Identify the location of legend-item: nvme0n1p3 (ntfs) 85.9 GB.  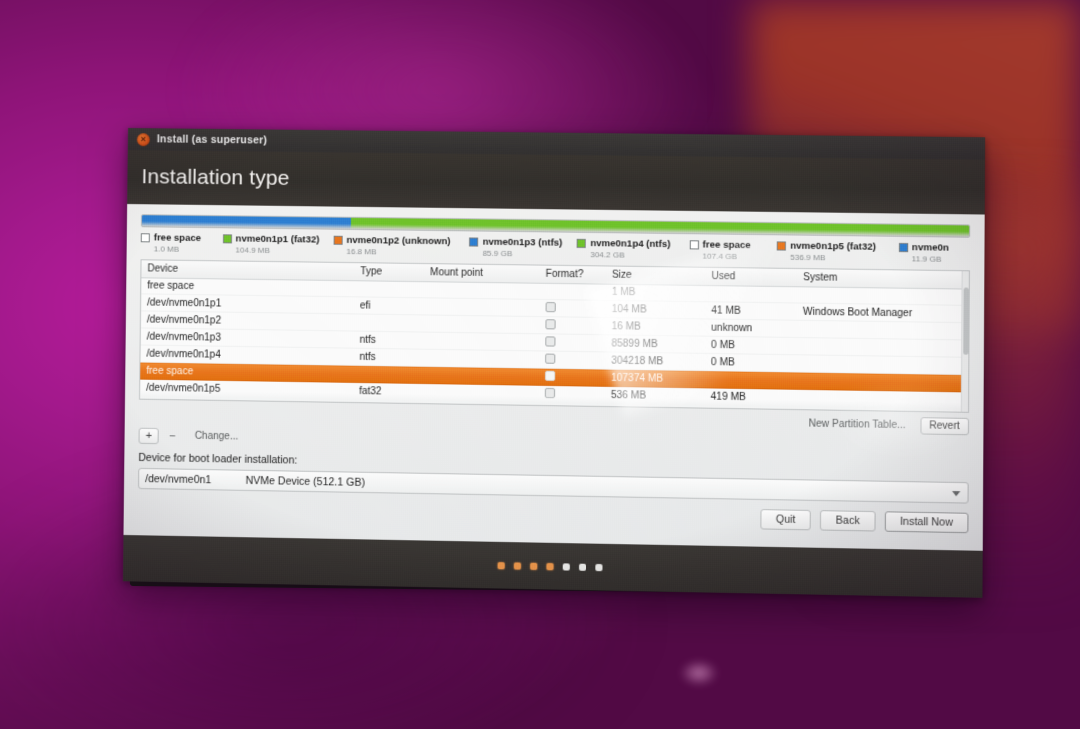
(523, 247).